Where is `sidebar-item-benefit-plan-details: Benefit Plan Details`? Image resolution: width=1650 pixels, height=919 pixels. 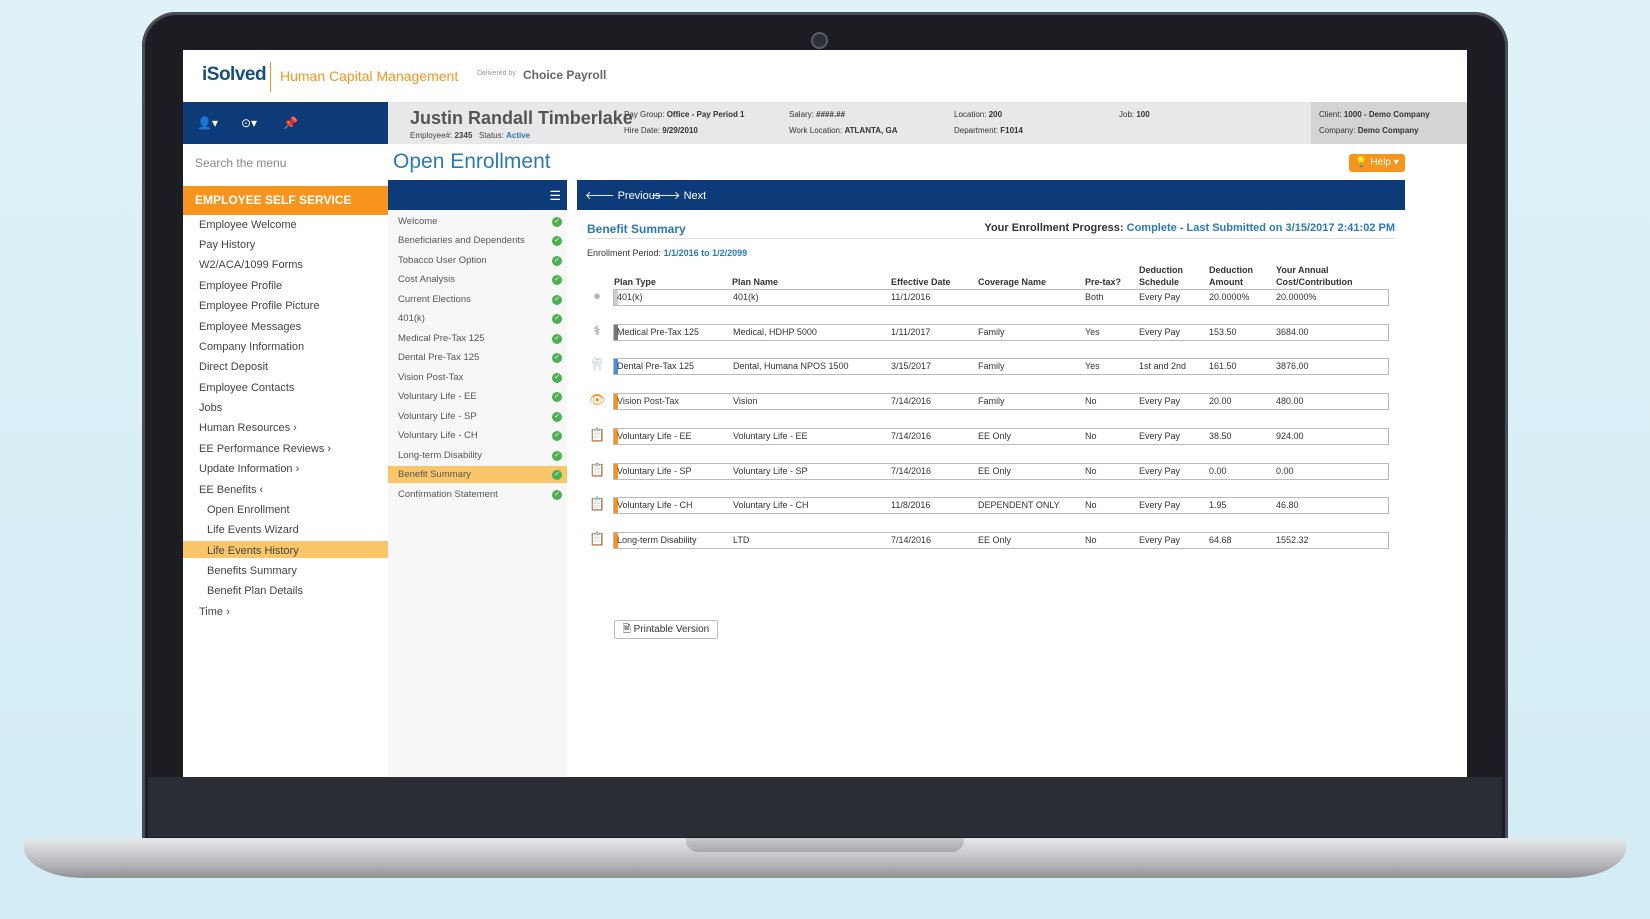 sidebar-item-benefit-plan-details: Benefit Plan Details is located at coordinates (255, 591).